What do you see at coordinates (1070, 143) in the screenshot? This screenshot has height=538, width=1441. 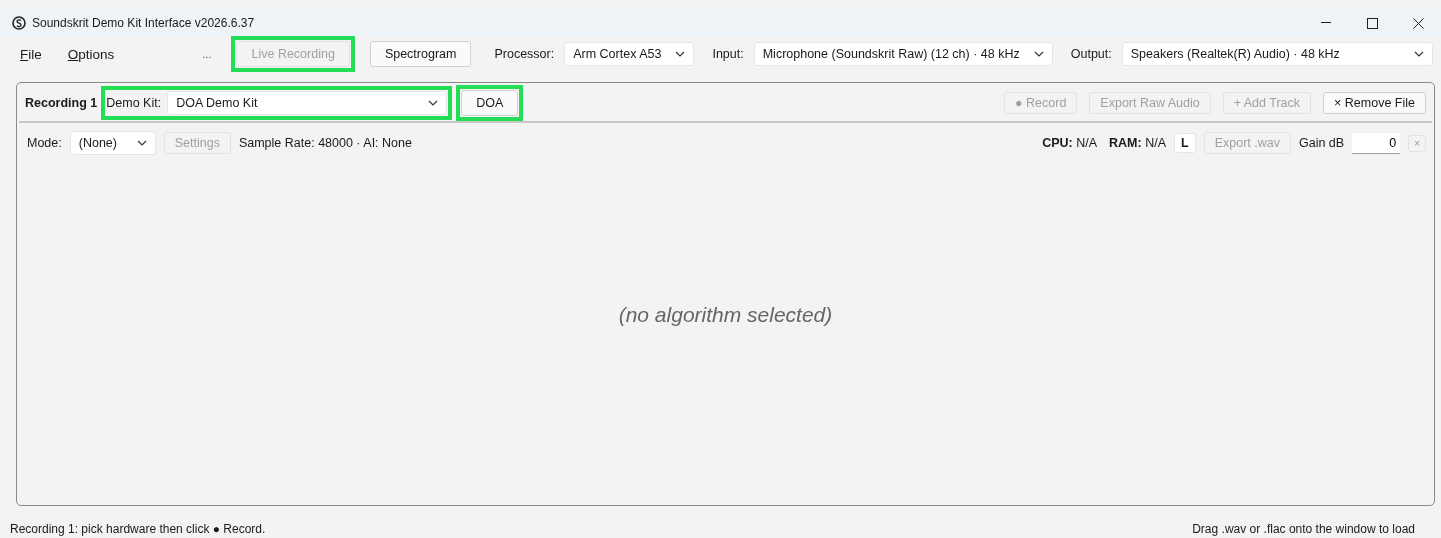 I see `stat-text: CPU: N/A` at bounding box center [1070, 143].